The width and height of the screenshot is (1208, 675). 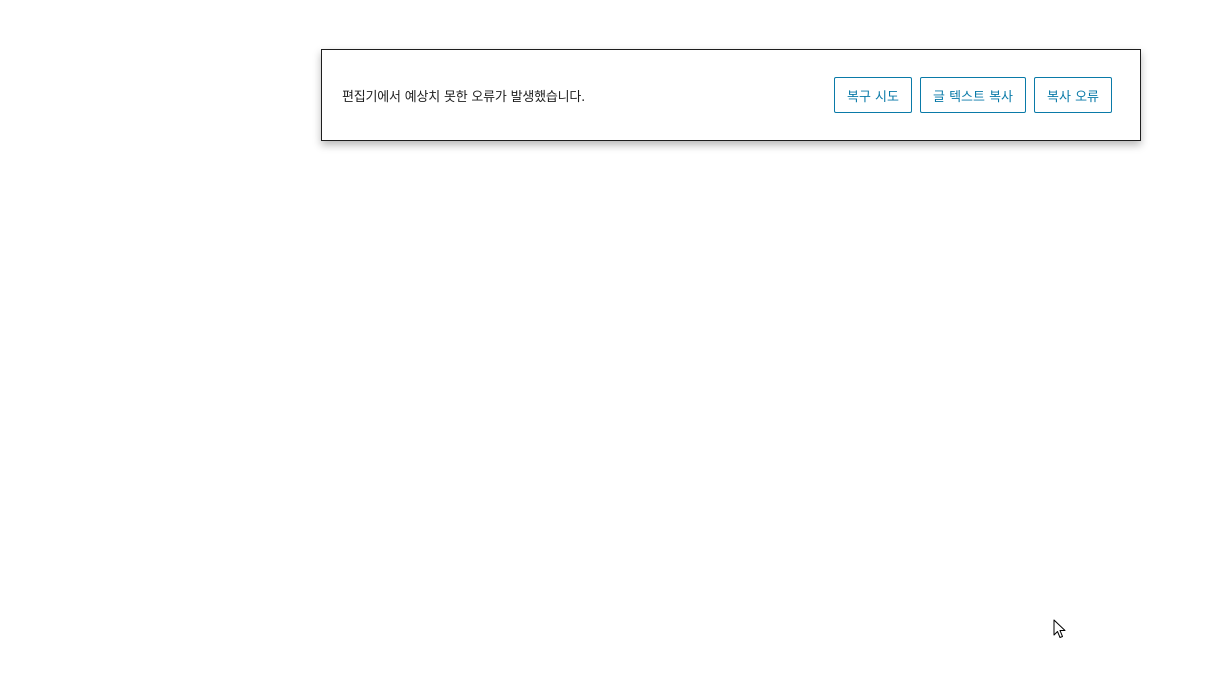 What do you see at coordinates (1059, 628) in the screenshot?
I see `mouse-pointer-icon` at bounding box center [1059, 628].